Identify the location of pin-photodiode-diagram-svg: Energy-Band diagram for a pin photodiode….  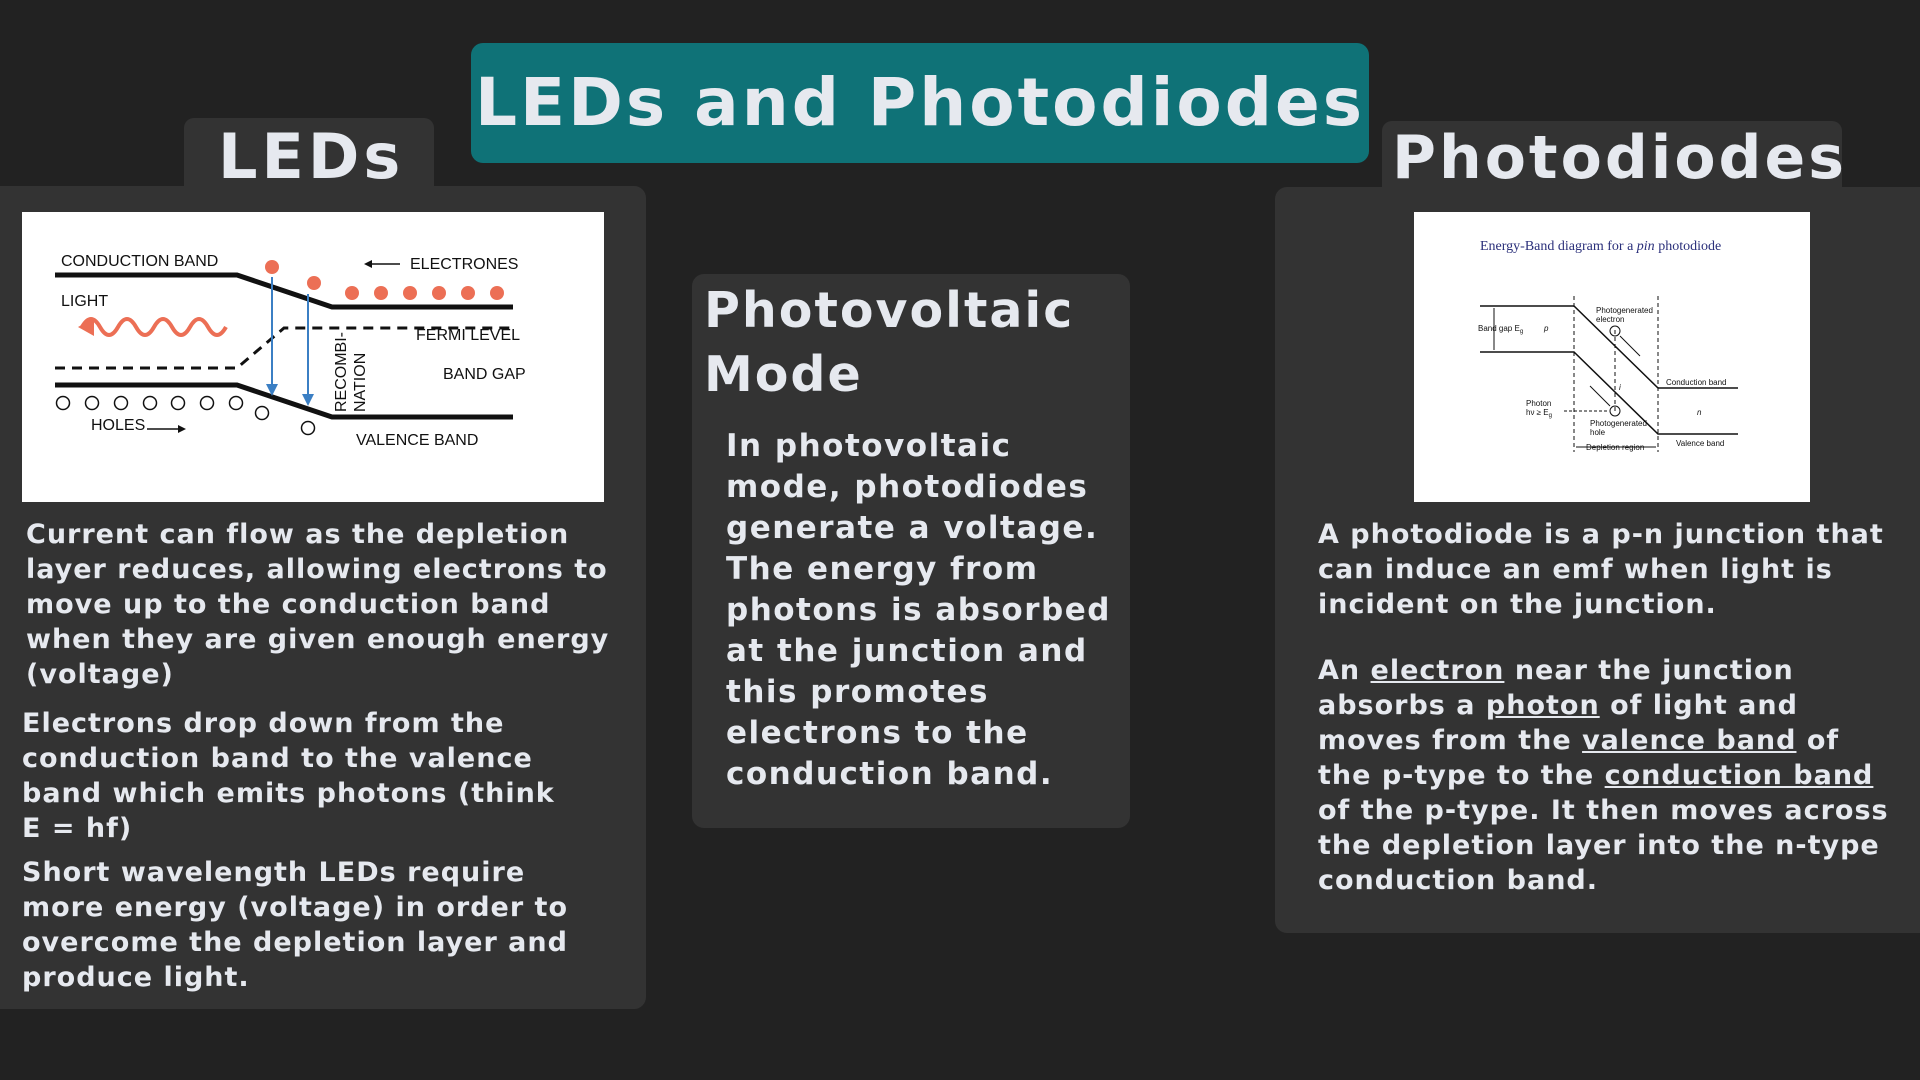
(1608, 345).